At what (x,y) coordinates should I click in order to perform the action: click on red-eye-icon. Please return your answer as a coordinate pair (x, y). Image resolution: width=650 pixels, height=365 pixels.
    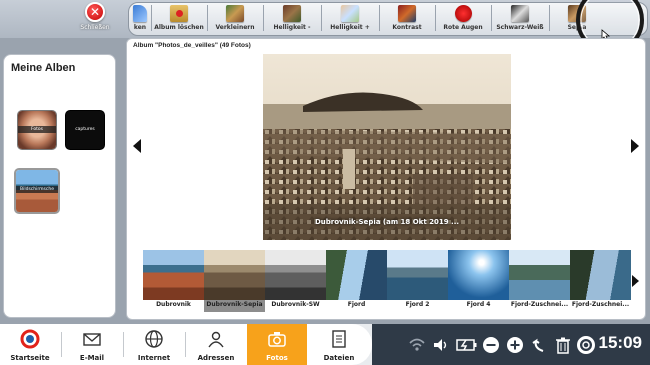
    Looking at the image, I should click on (463, 13).